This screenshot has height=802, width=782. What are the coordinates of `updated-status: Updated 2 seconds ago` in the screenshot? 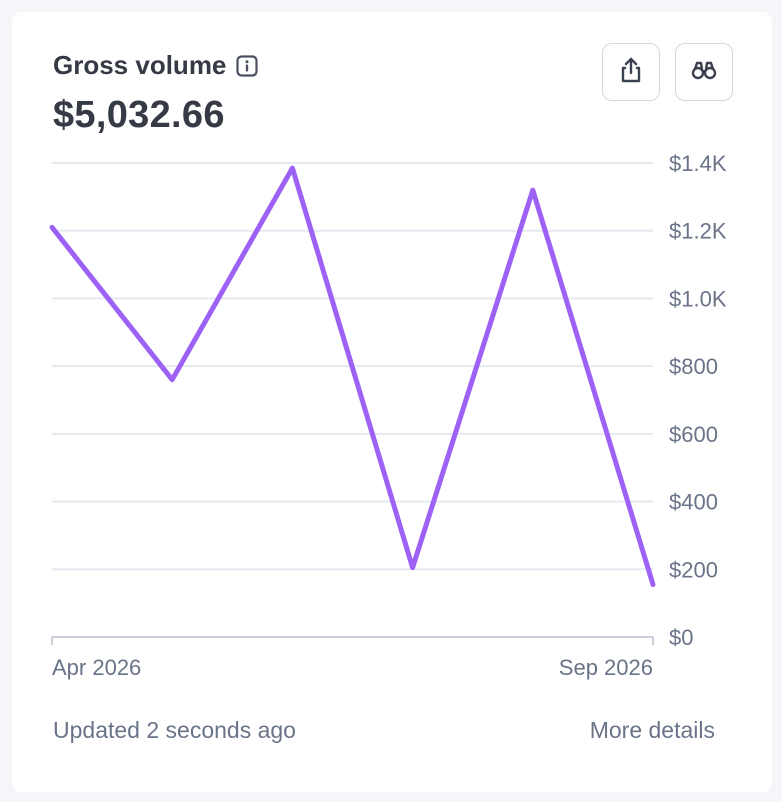 It's located at (174, 730).